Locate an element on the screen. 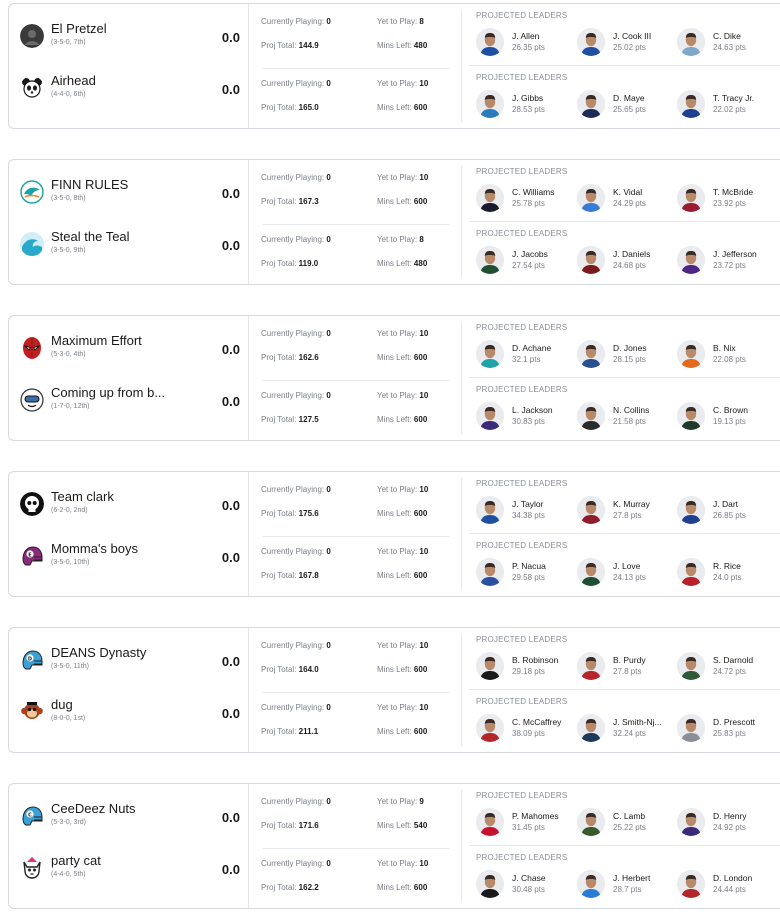  player-leader: J. Gibbs 28.53 pts is located at coordinates (526, 103).